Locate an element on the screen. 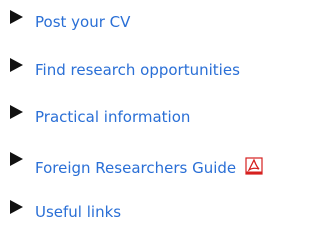 The image size is (334, 241). useful-links-link: Useful links is located at coordinates (78, 212).